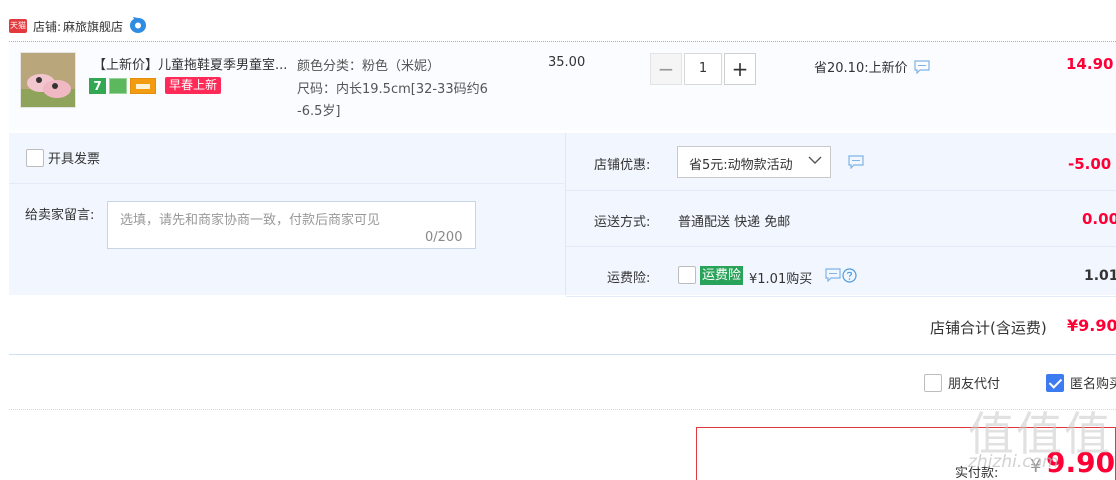 This screenshot has height=480, width=1116. I want to click on discount-value: 省5元:动物款活动, so click(741, 165).